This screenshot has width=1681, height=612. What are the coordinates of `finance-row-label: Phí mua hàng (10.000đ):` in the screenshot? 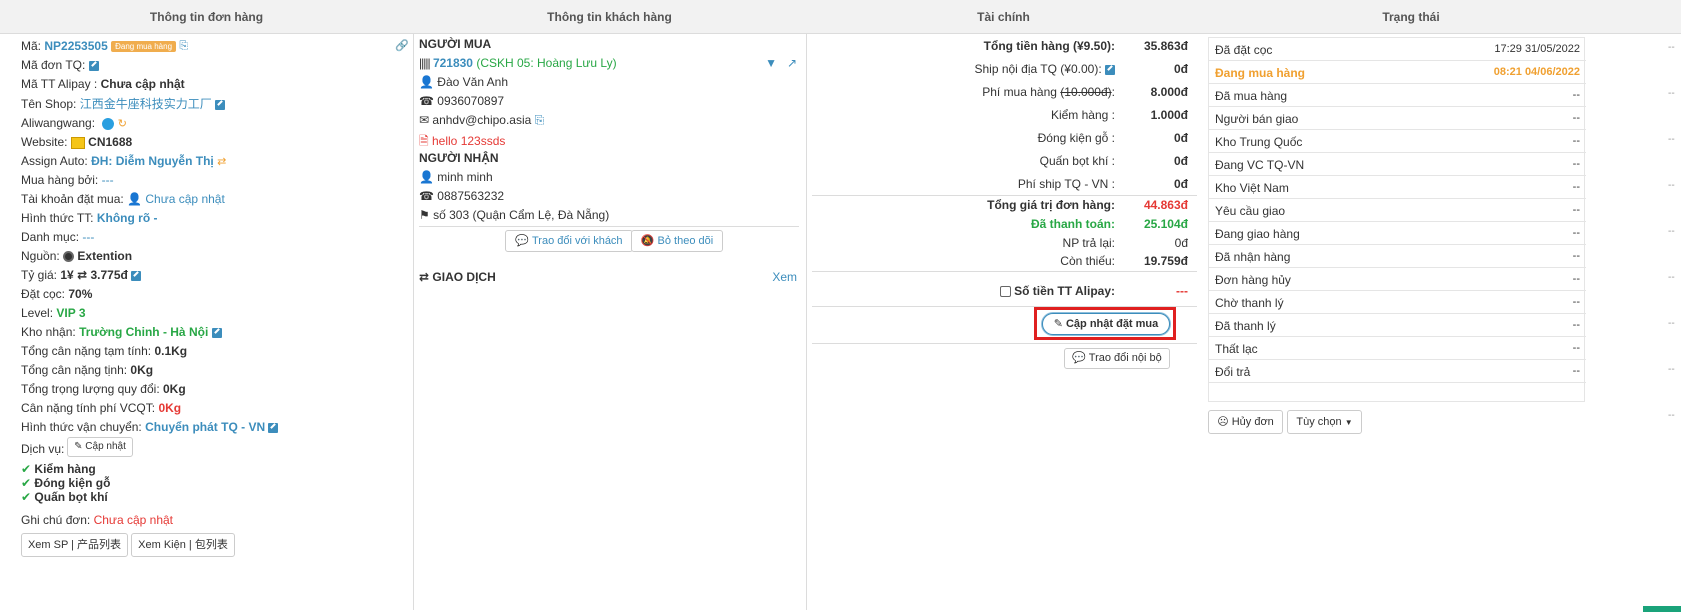 It's located at (1048, 92).